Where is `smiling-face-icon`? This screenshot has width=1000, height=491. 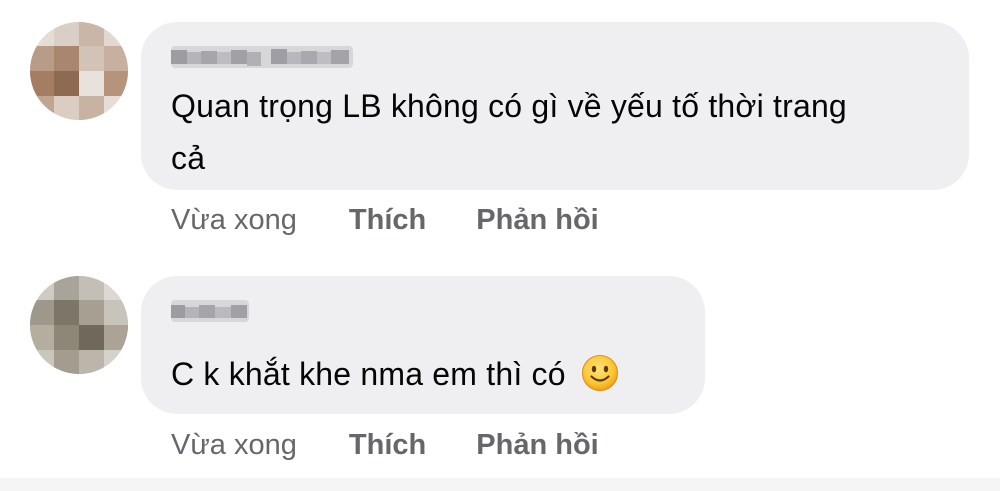 smiling-face-icon is located at coordinates (600, 380).